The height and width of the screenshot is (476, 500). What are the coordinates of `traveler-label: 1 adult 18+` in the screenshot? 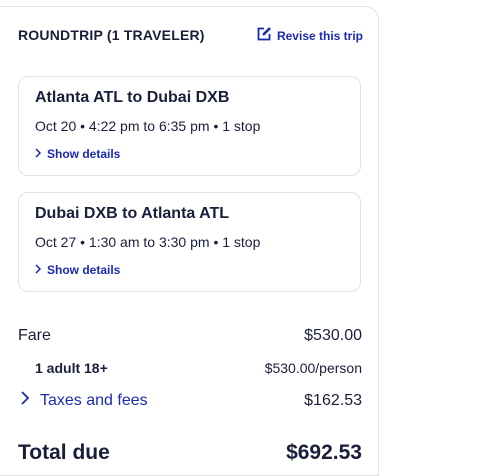 It's located at (71, 368).